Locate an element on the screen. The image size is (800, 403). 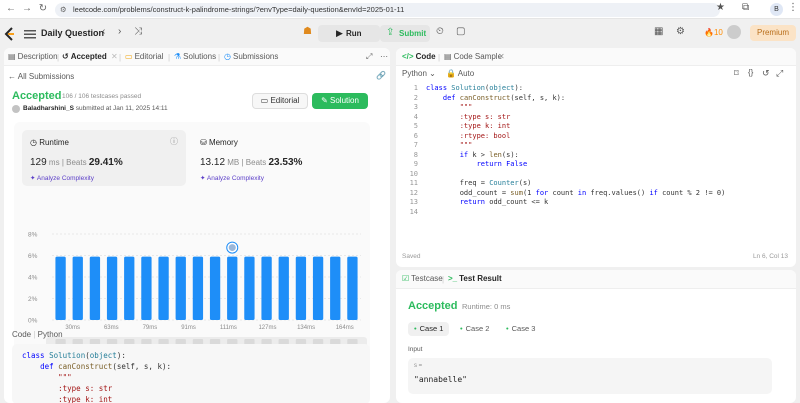
all-submissions-link: ← All Submissions is located at coordinates (41, 76).